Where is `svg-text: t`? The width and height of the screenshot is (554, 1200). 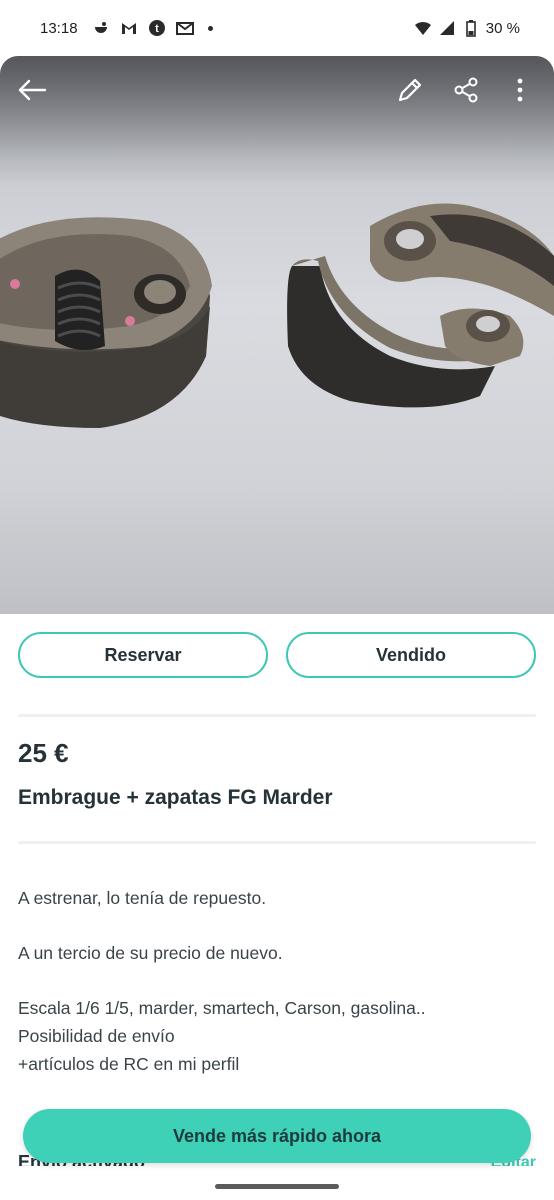 svg-text: t is located at coordinates (157, 29).